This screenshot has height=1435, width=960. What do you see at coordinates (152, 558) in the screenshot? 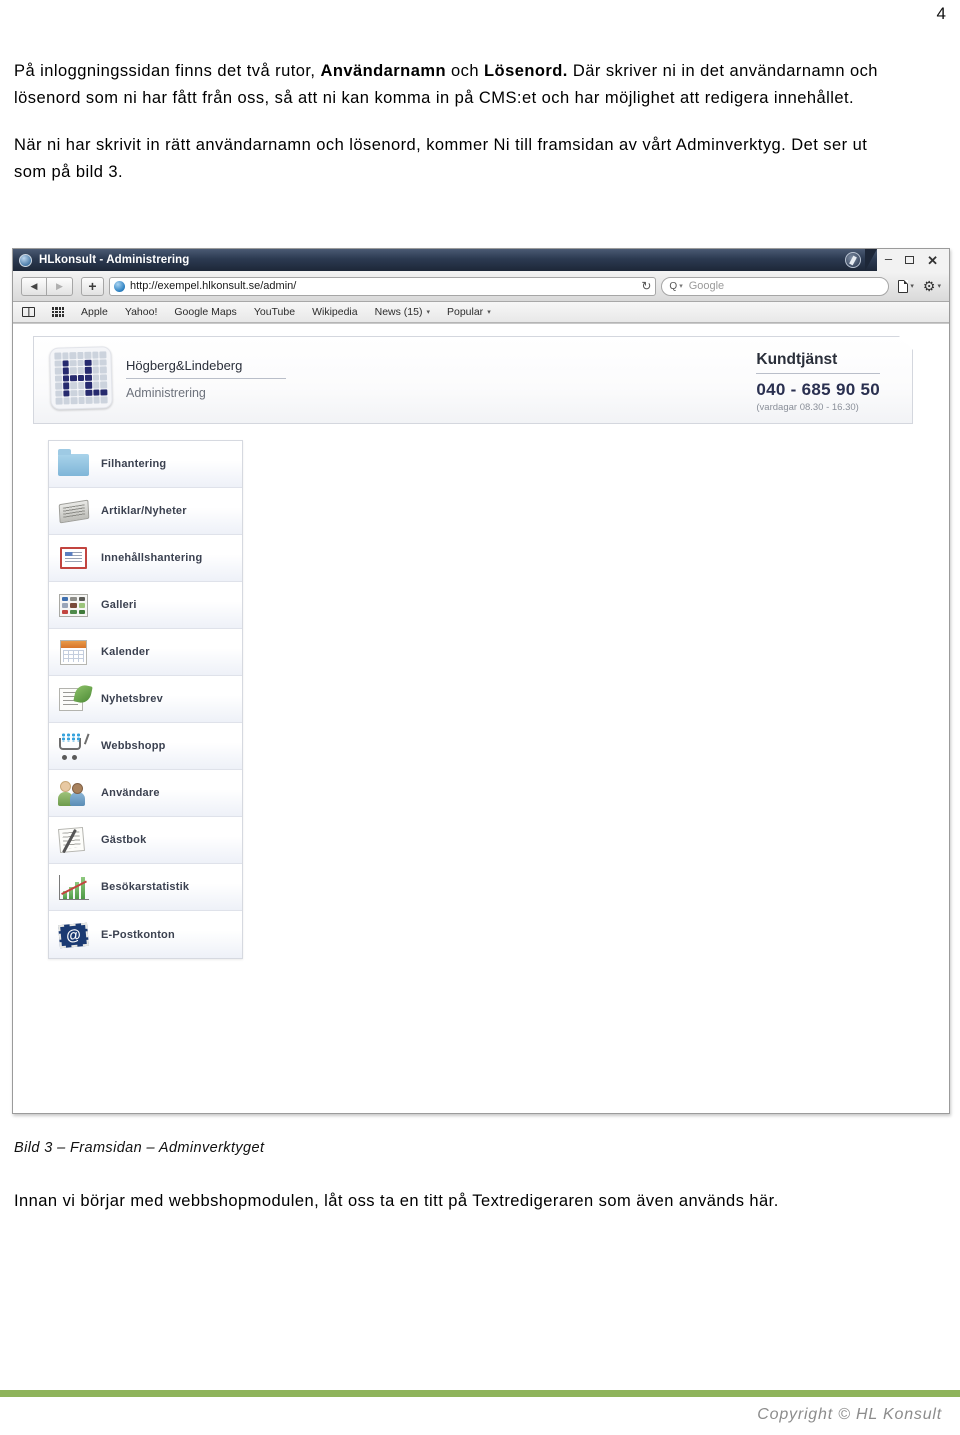
I see `menu-item-label: Innehållshantering` at bounding box center [152, 558].